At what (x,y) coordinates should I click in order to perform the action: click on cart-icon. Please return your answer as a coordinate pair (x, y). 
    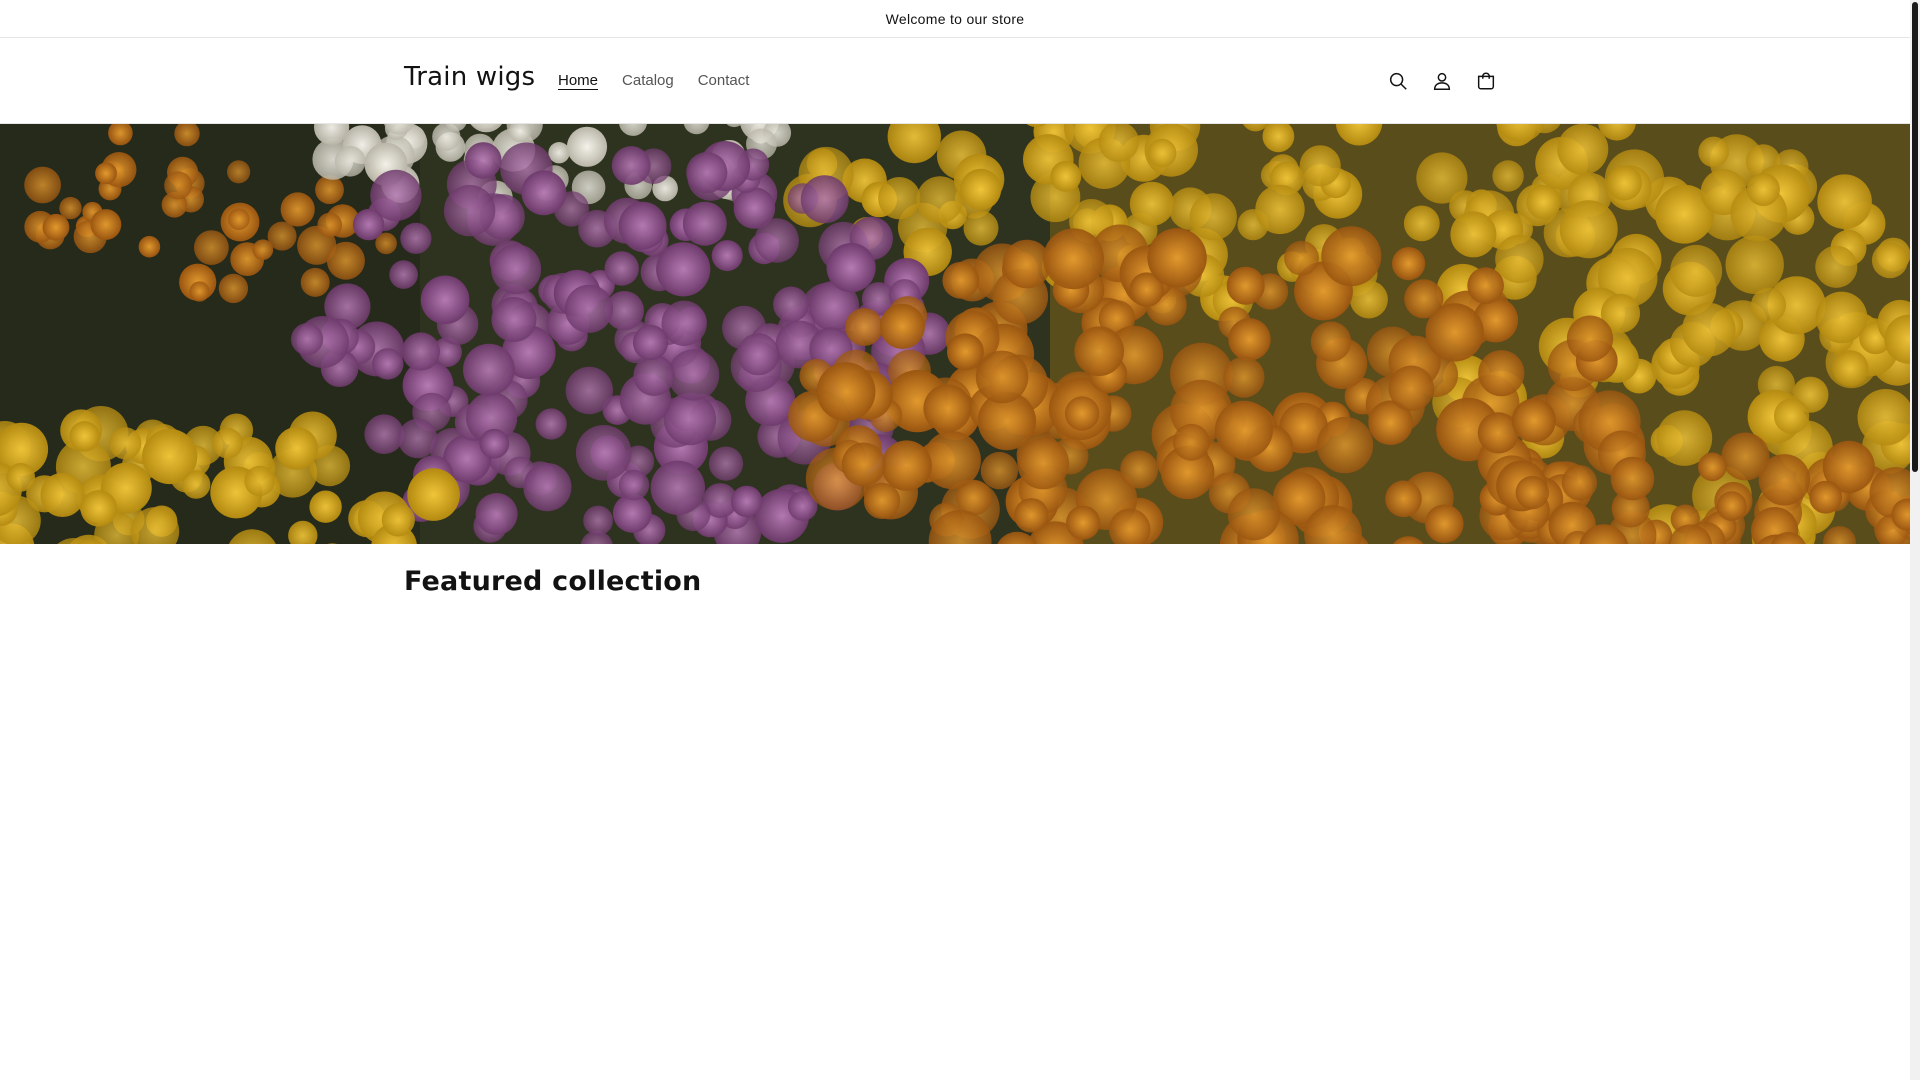
    Looking at the image, I should click on (1486, 81).